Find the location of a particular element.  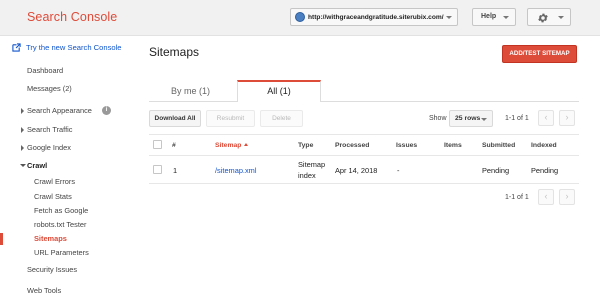

column-header-type: Type is located at coordinates (306, 145).